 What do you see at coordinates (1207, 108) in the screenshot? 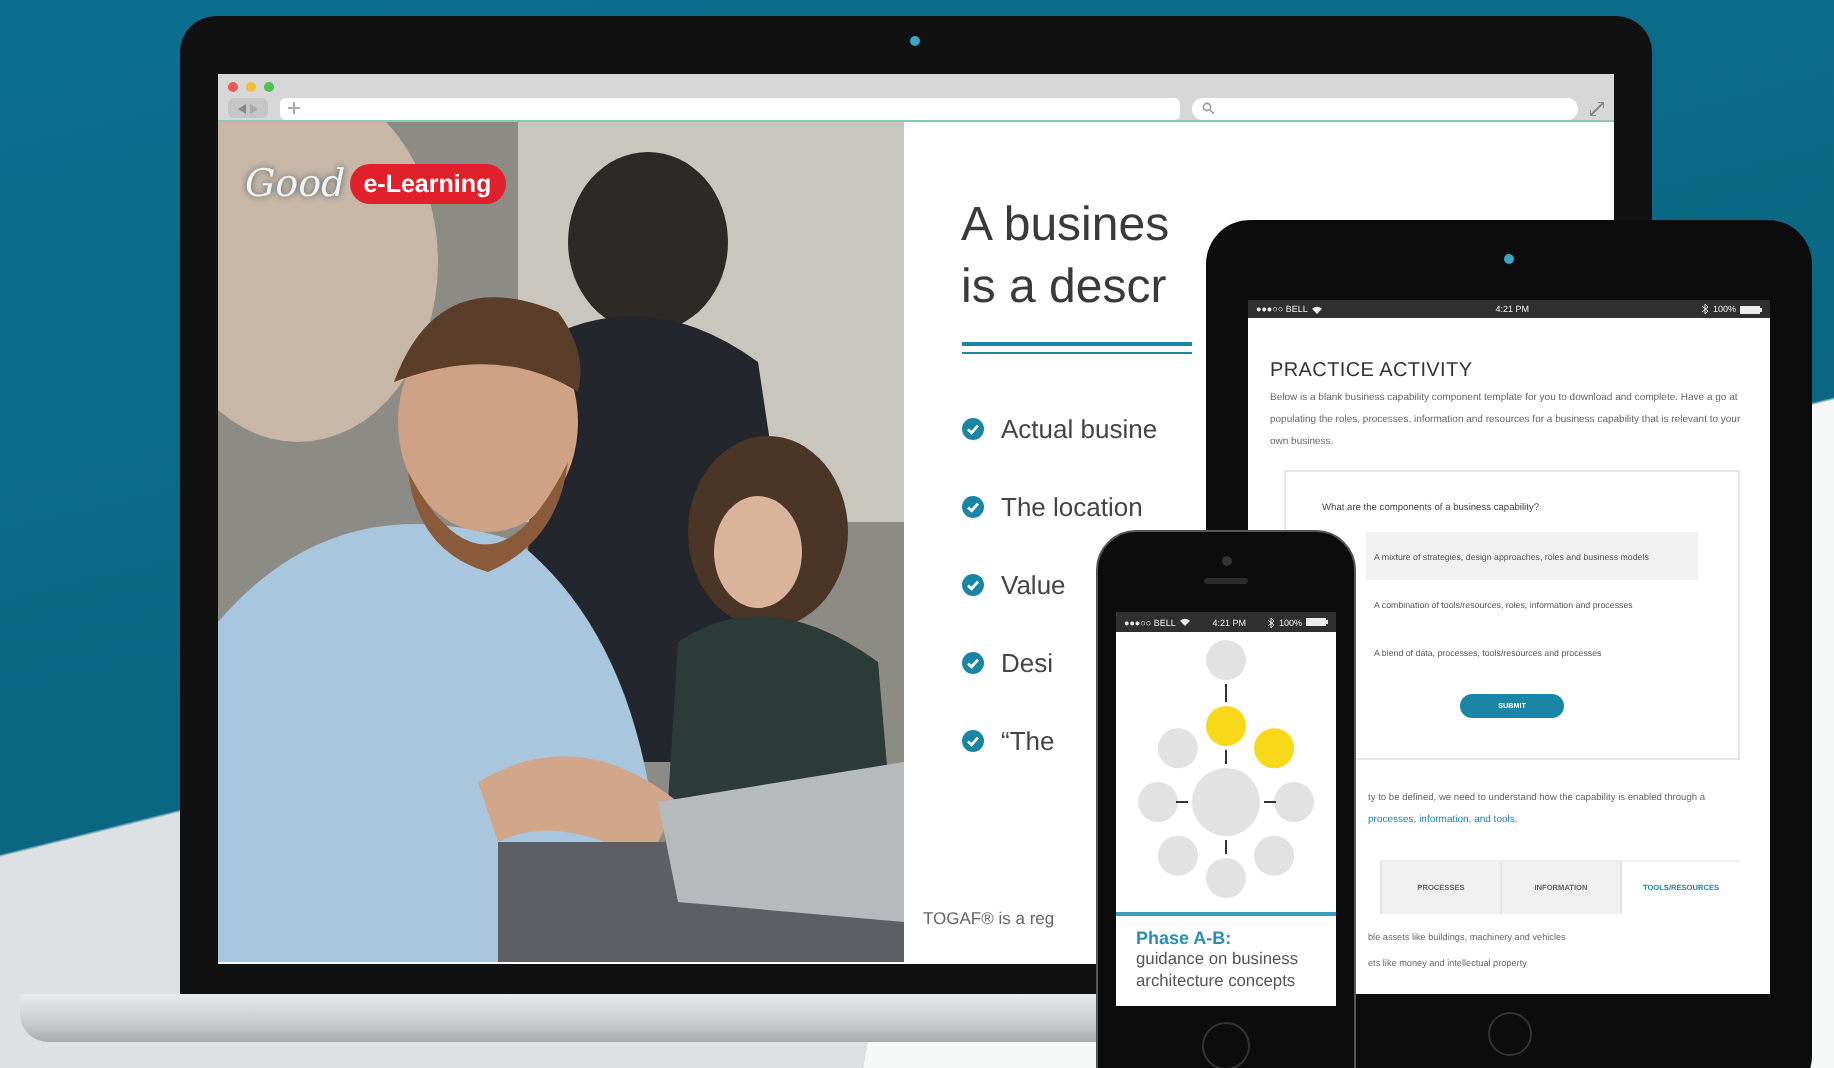
I see `search-icon` at bounding box center [1207, 108].